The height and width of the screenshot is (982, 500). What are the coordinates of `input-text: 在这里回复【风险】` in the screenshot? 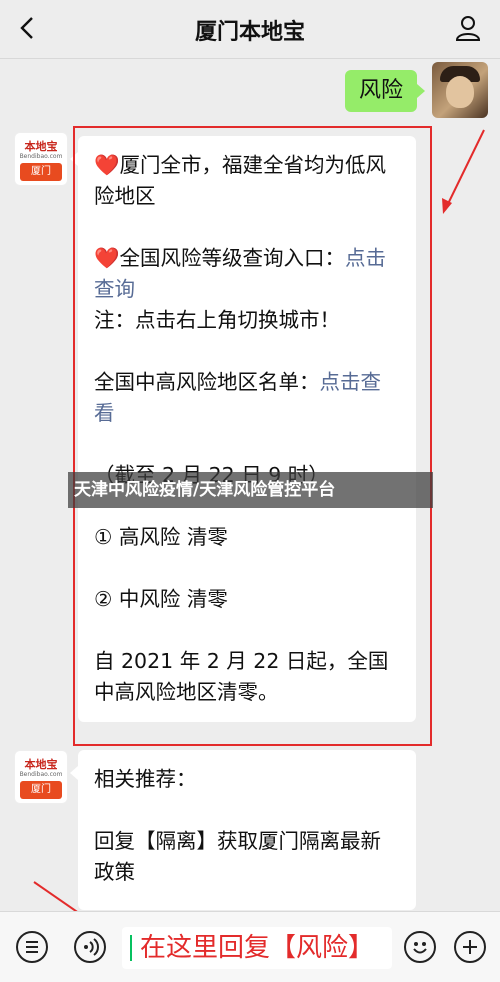 It's located at (257, 948).